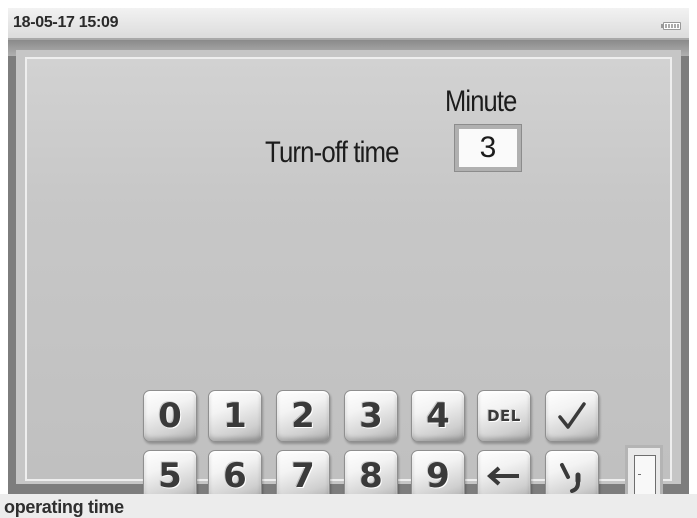  What do you see at coordinates (488, 148) in the screenshot?
I see `turn-off-time-field: 3` at bounding box center [488, 148].